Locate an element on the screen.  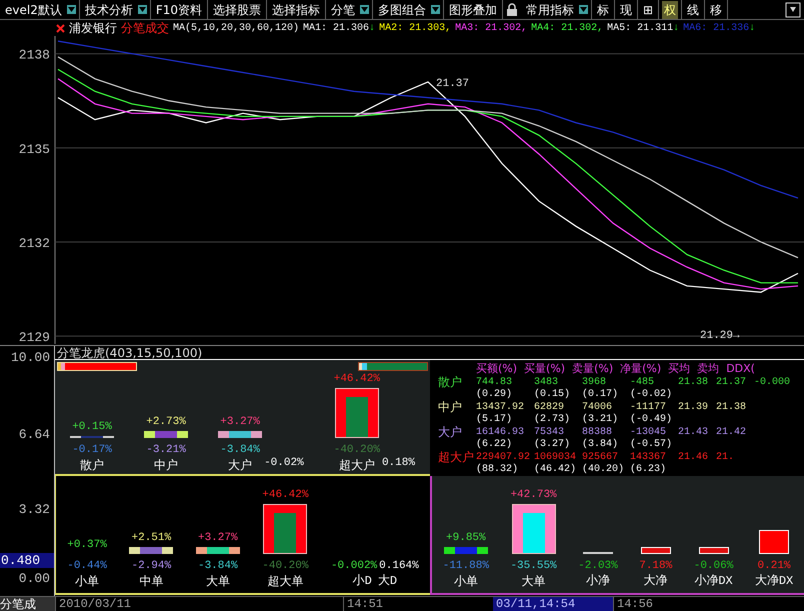
net-percent: 0.18% is located at coordinates (398, 463).